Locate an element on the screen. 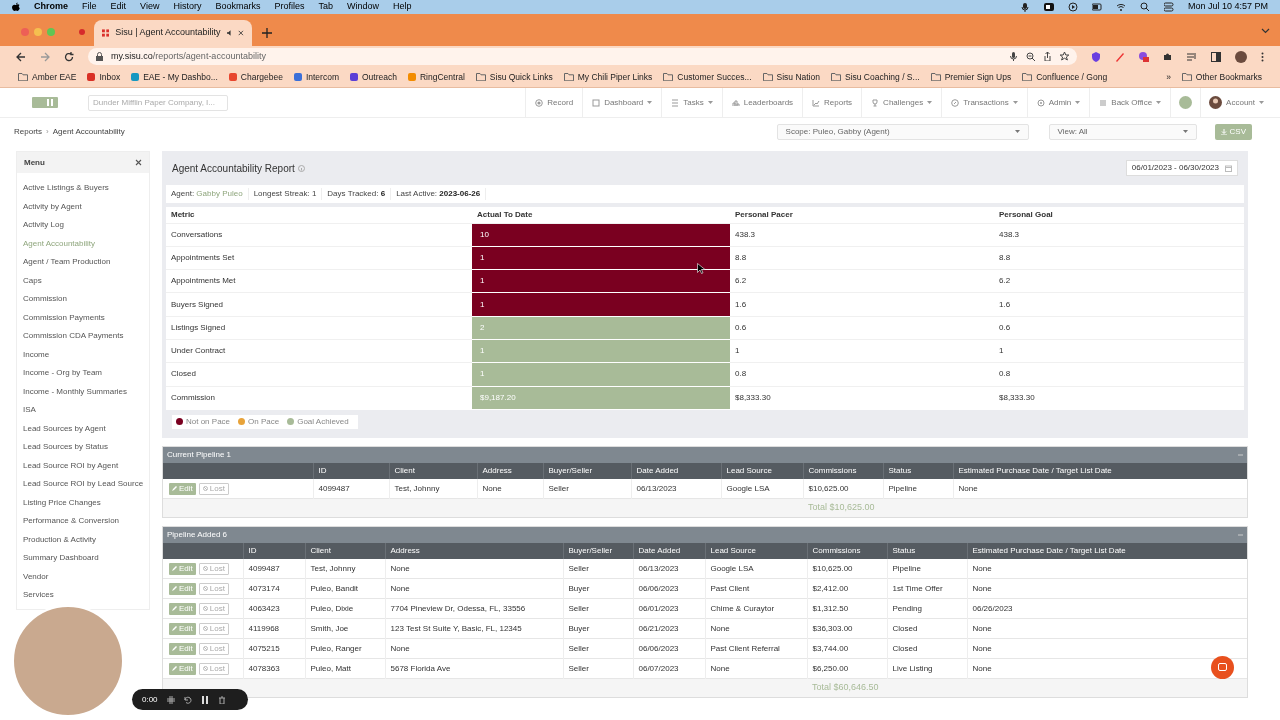 This screenshot has height=720, width=1280. nav-item: Challenges is located at coordinates (901, 102).